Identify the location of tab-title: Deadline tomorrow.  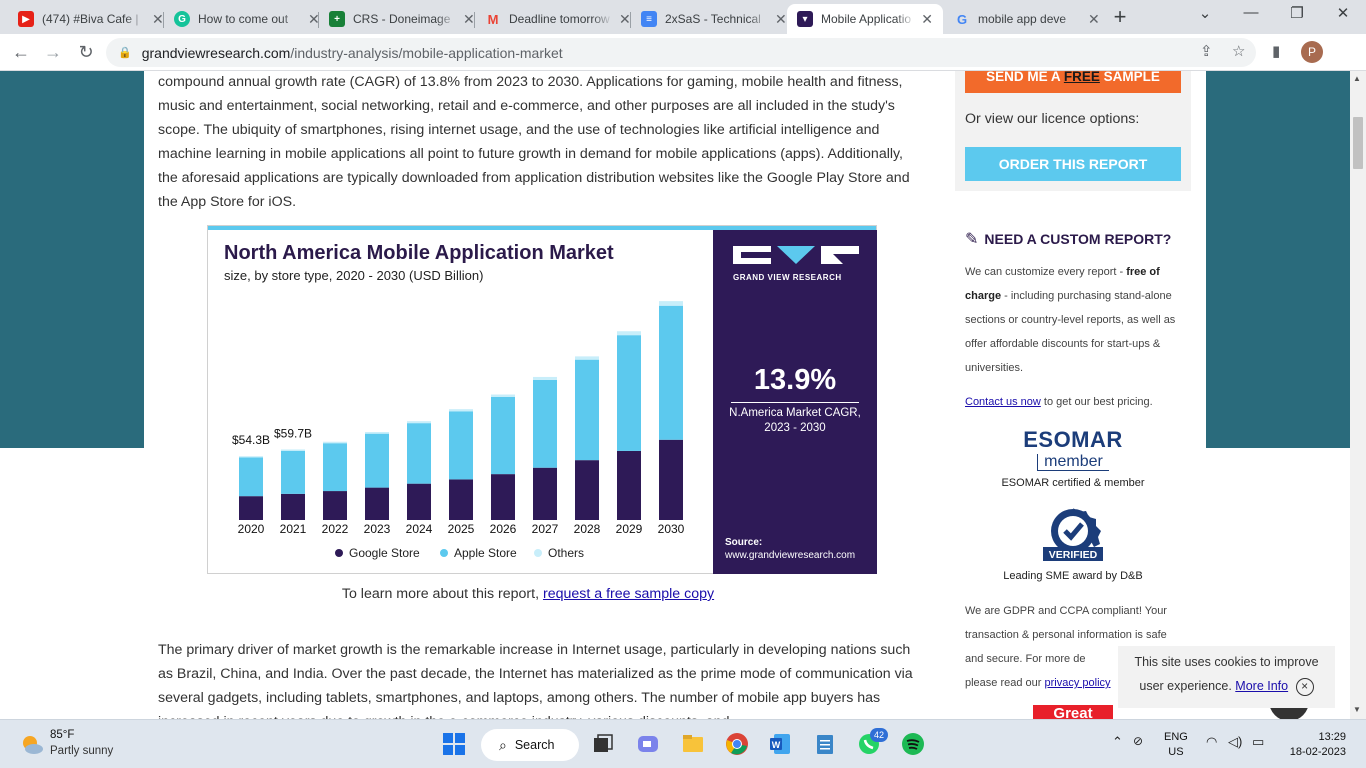
(559, 19).